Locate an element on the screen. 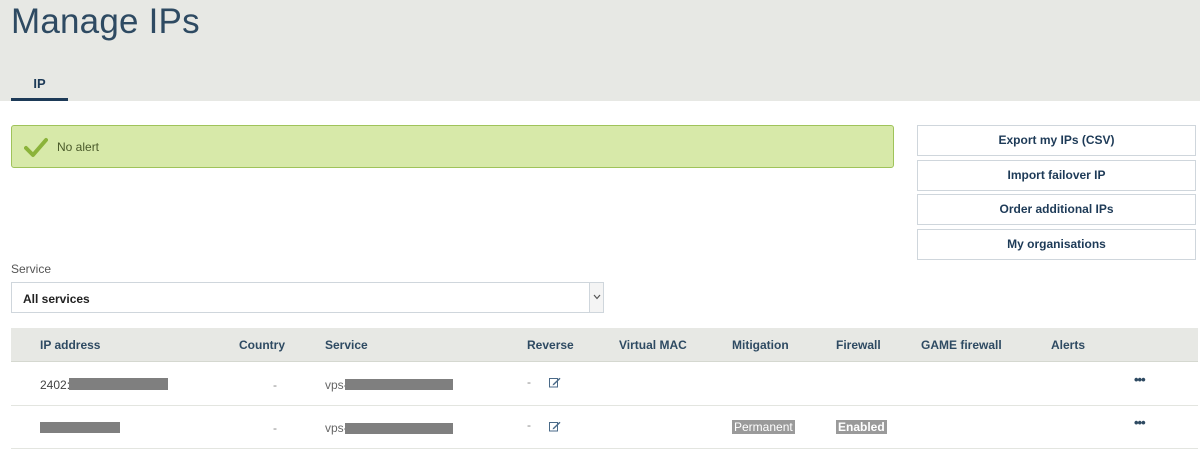  column-header-country: Country is located at coordinates (262, 345).